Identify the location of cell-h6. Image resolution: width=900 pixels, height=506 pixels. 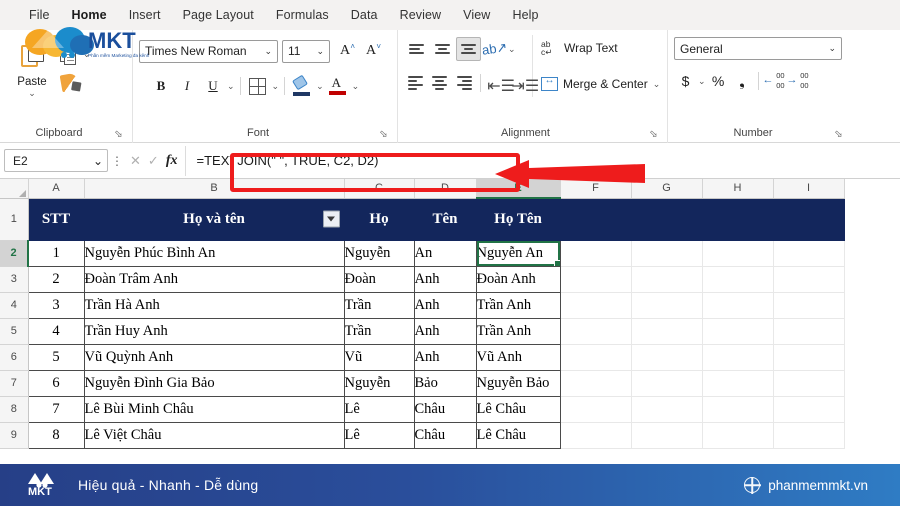
(738, 357).